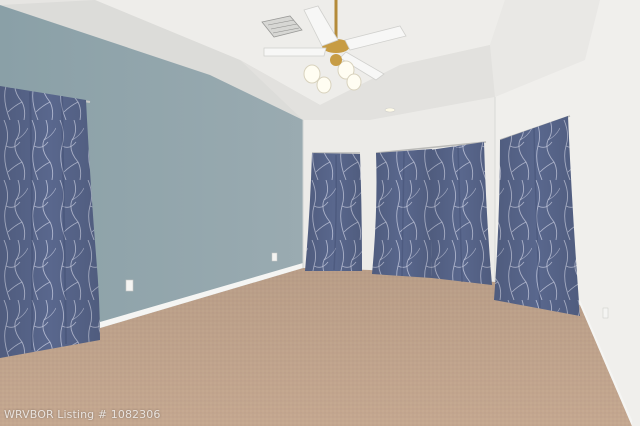  Describe the element at coordinates (82, 414) in the screenshot. I see `listing-watermark: WRVBOR Listing # 1082306` at that location.